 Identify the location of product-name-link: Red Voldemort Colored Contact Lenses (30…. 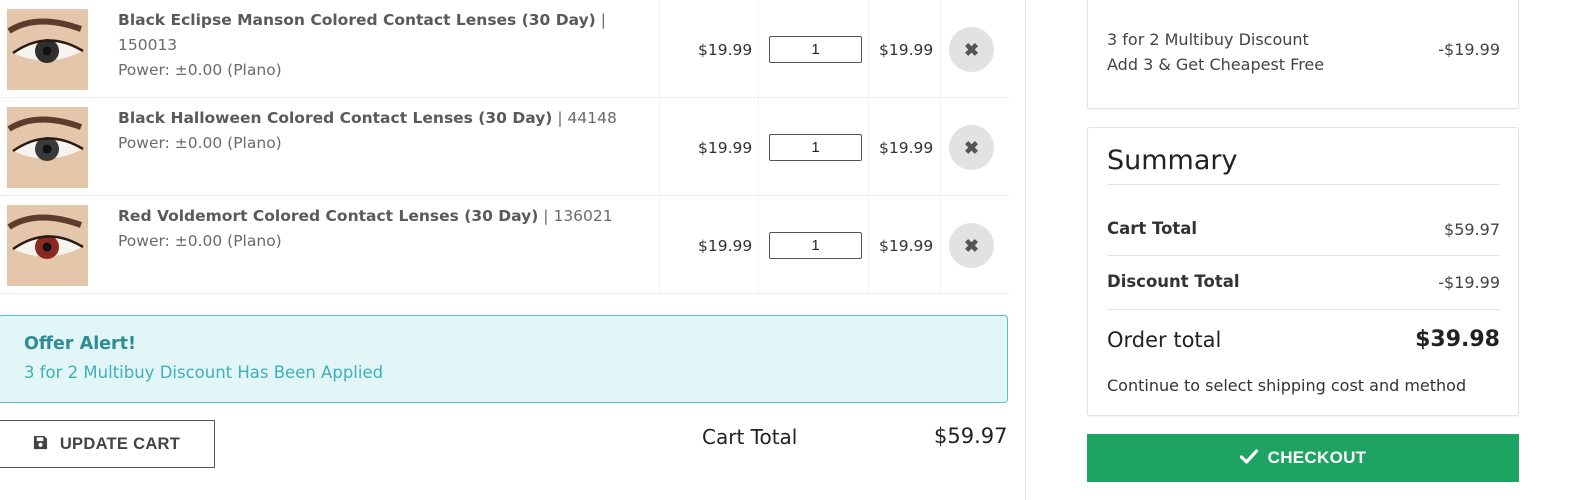
(328, 216).